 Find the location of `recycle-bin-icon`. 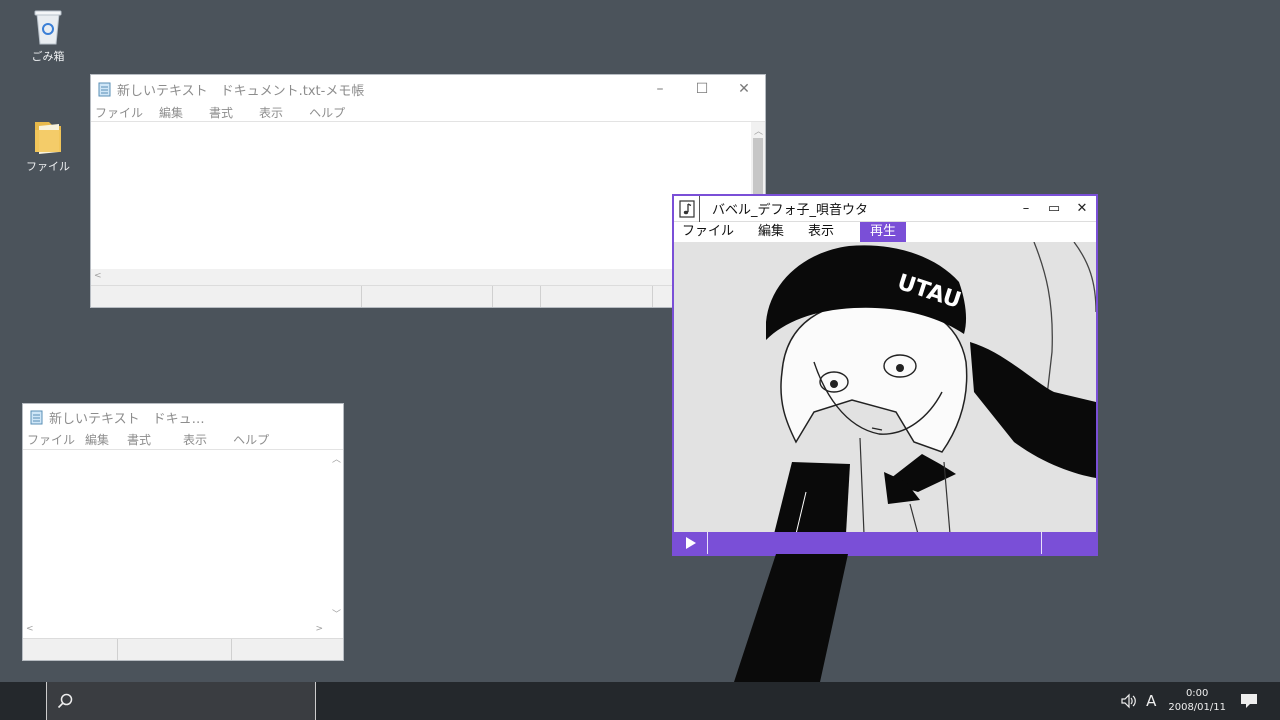

recycle-bin-icon is located at coordinates (48, 27).